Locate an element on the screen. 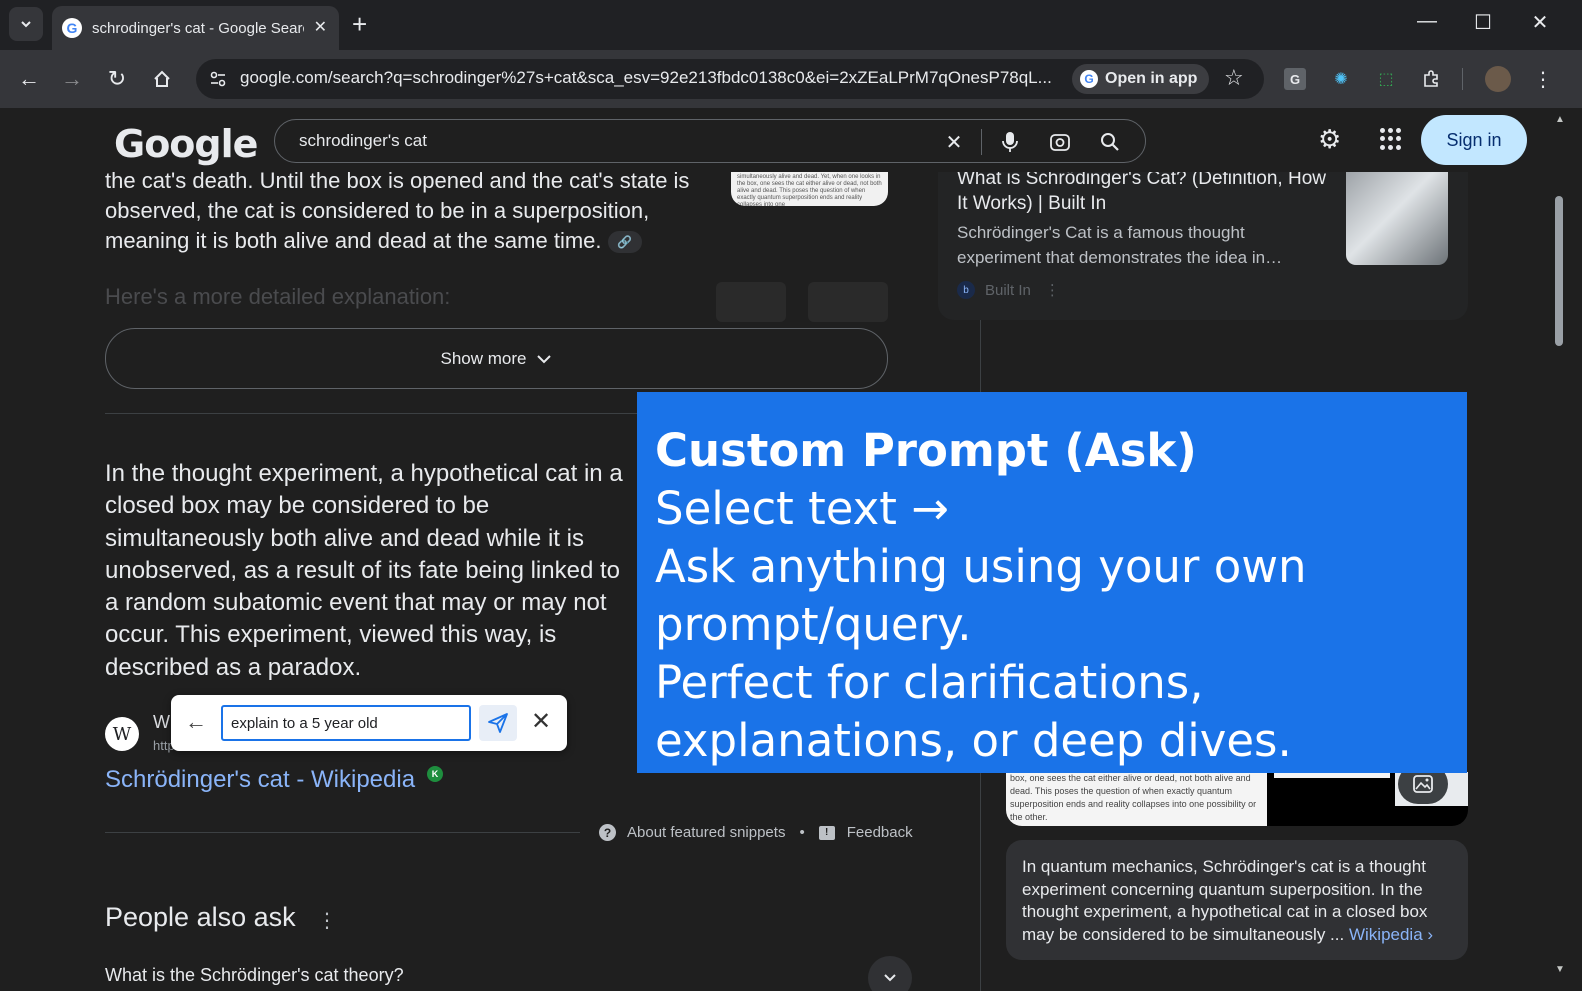 This screenshot has width=1582, height=991. browser-tab-active: G schrodinger's cat - Google Search ✕ is located at coordinates (195, 28).